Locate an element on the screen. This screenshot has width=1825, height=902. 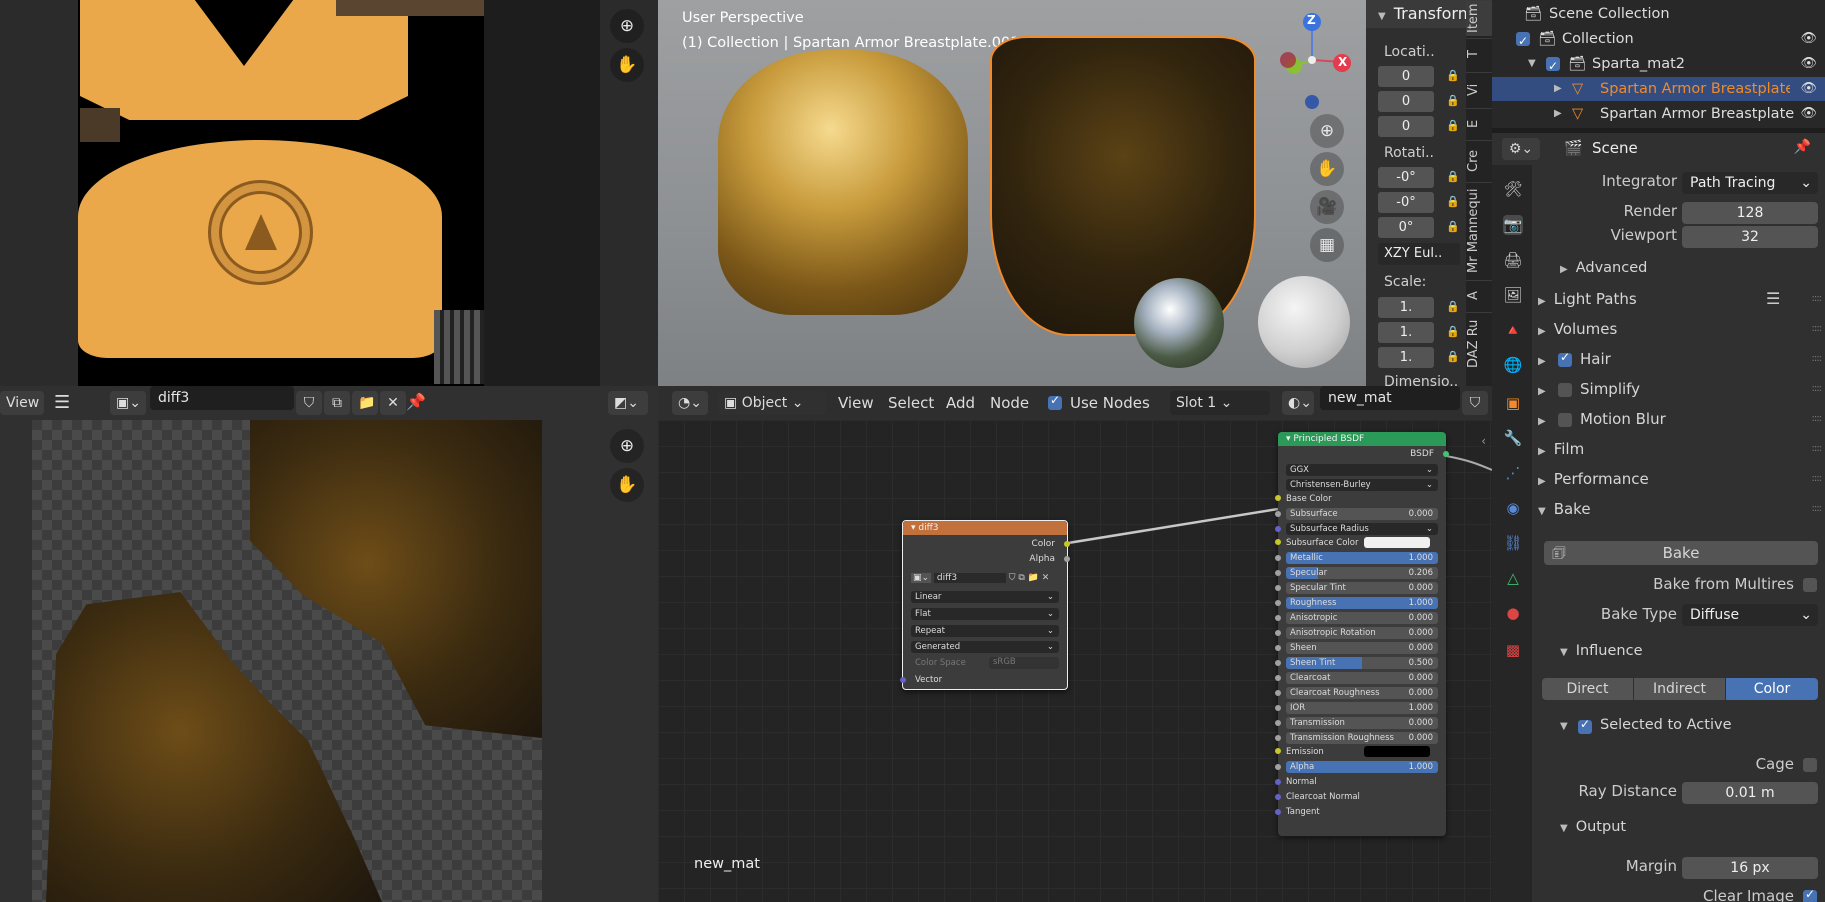
subsurface-method-dropdown: Christensen-Burley ⌄ is located at coordinates (1362, 485).